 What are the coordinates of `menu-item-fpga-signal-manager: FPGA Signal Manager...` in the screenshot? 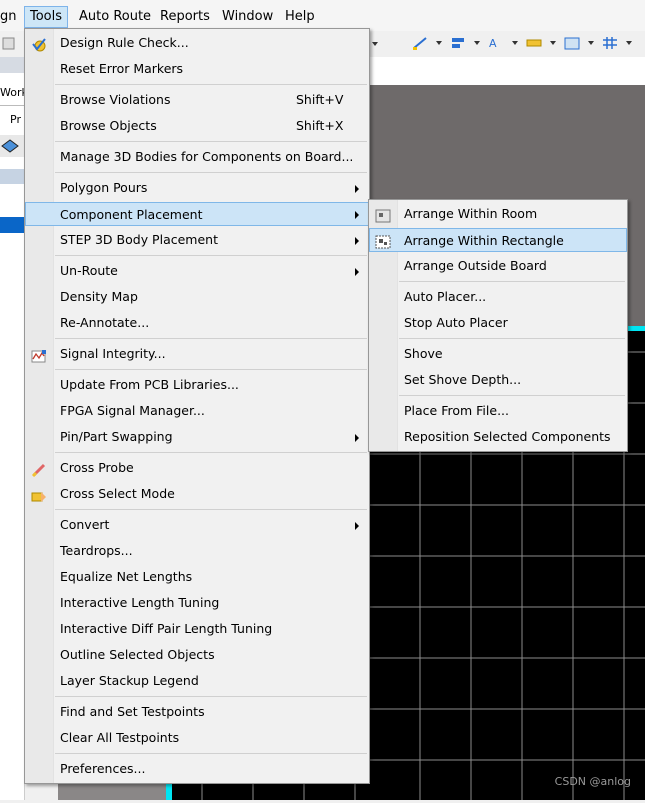 It's located at (197, 411).